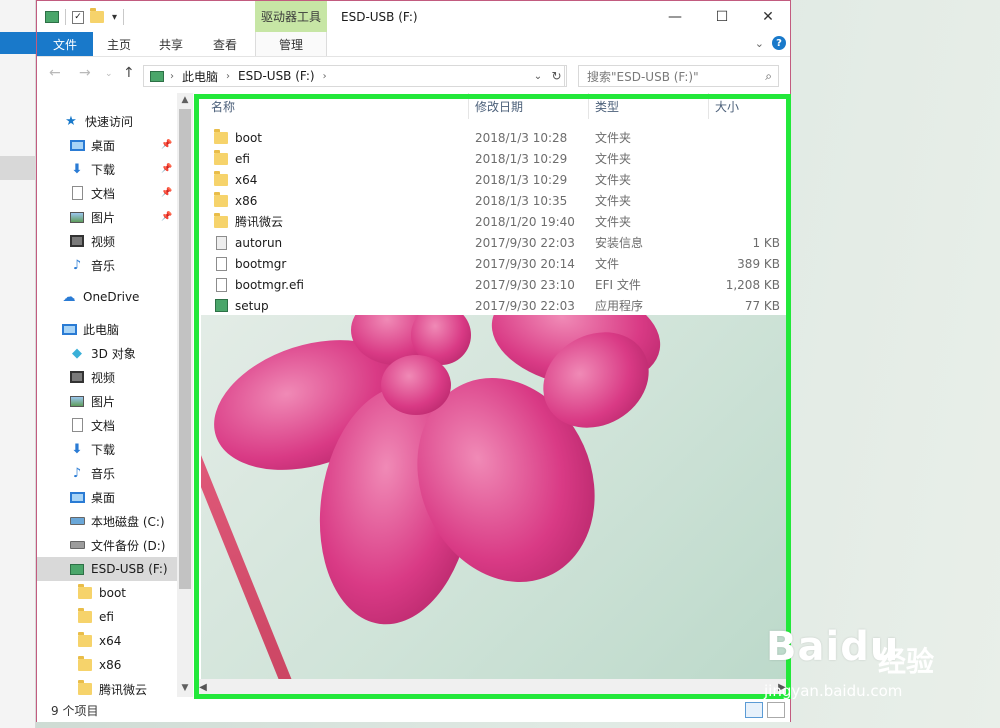 Image resolution: width=1000 pixels, height=728 pixels. I want to click on video-icon, so click(77, 241).